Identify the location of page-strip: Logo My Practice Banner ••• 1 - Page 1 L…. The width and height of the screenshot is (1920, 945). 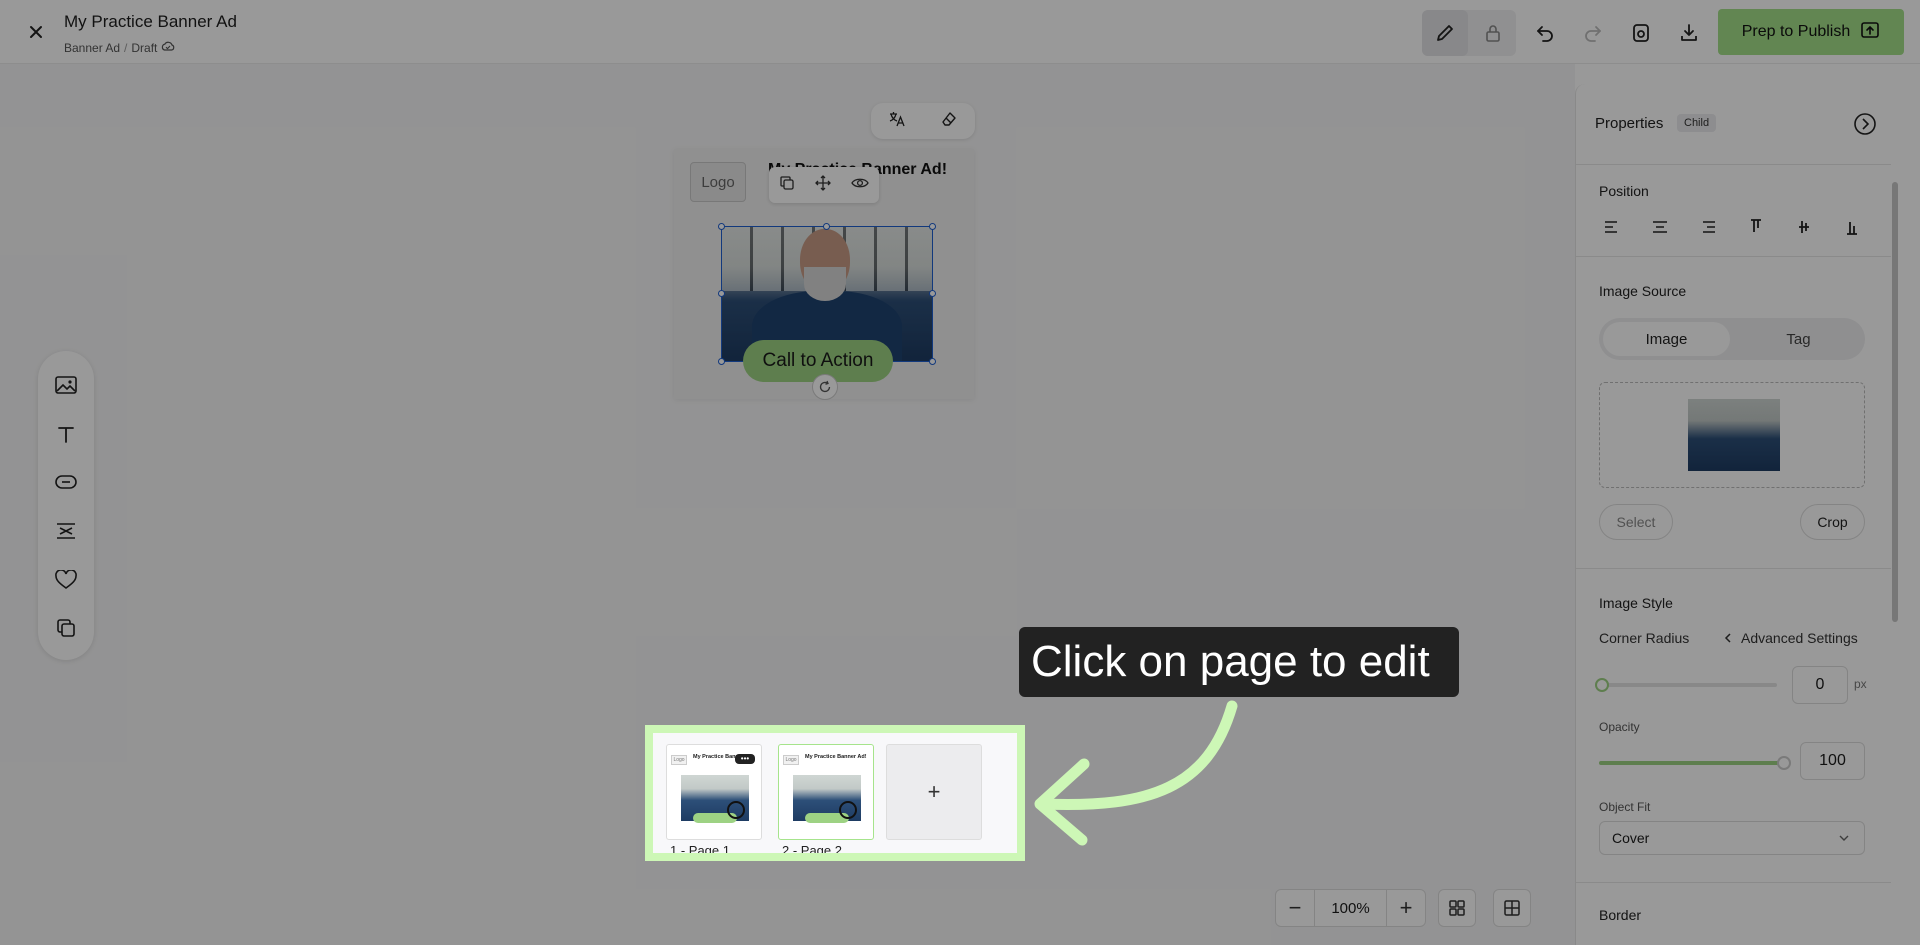
(835, 793).